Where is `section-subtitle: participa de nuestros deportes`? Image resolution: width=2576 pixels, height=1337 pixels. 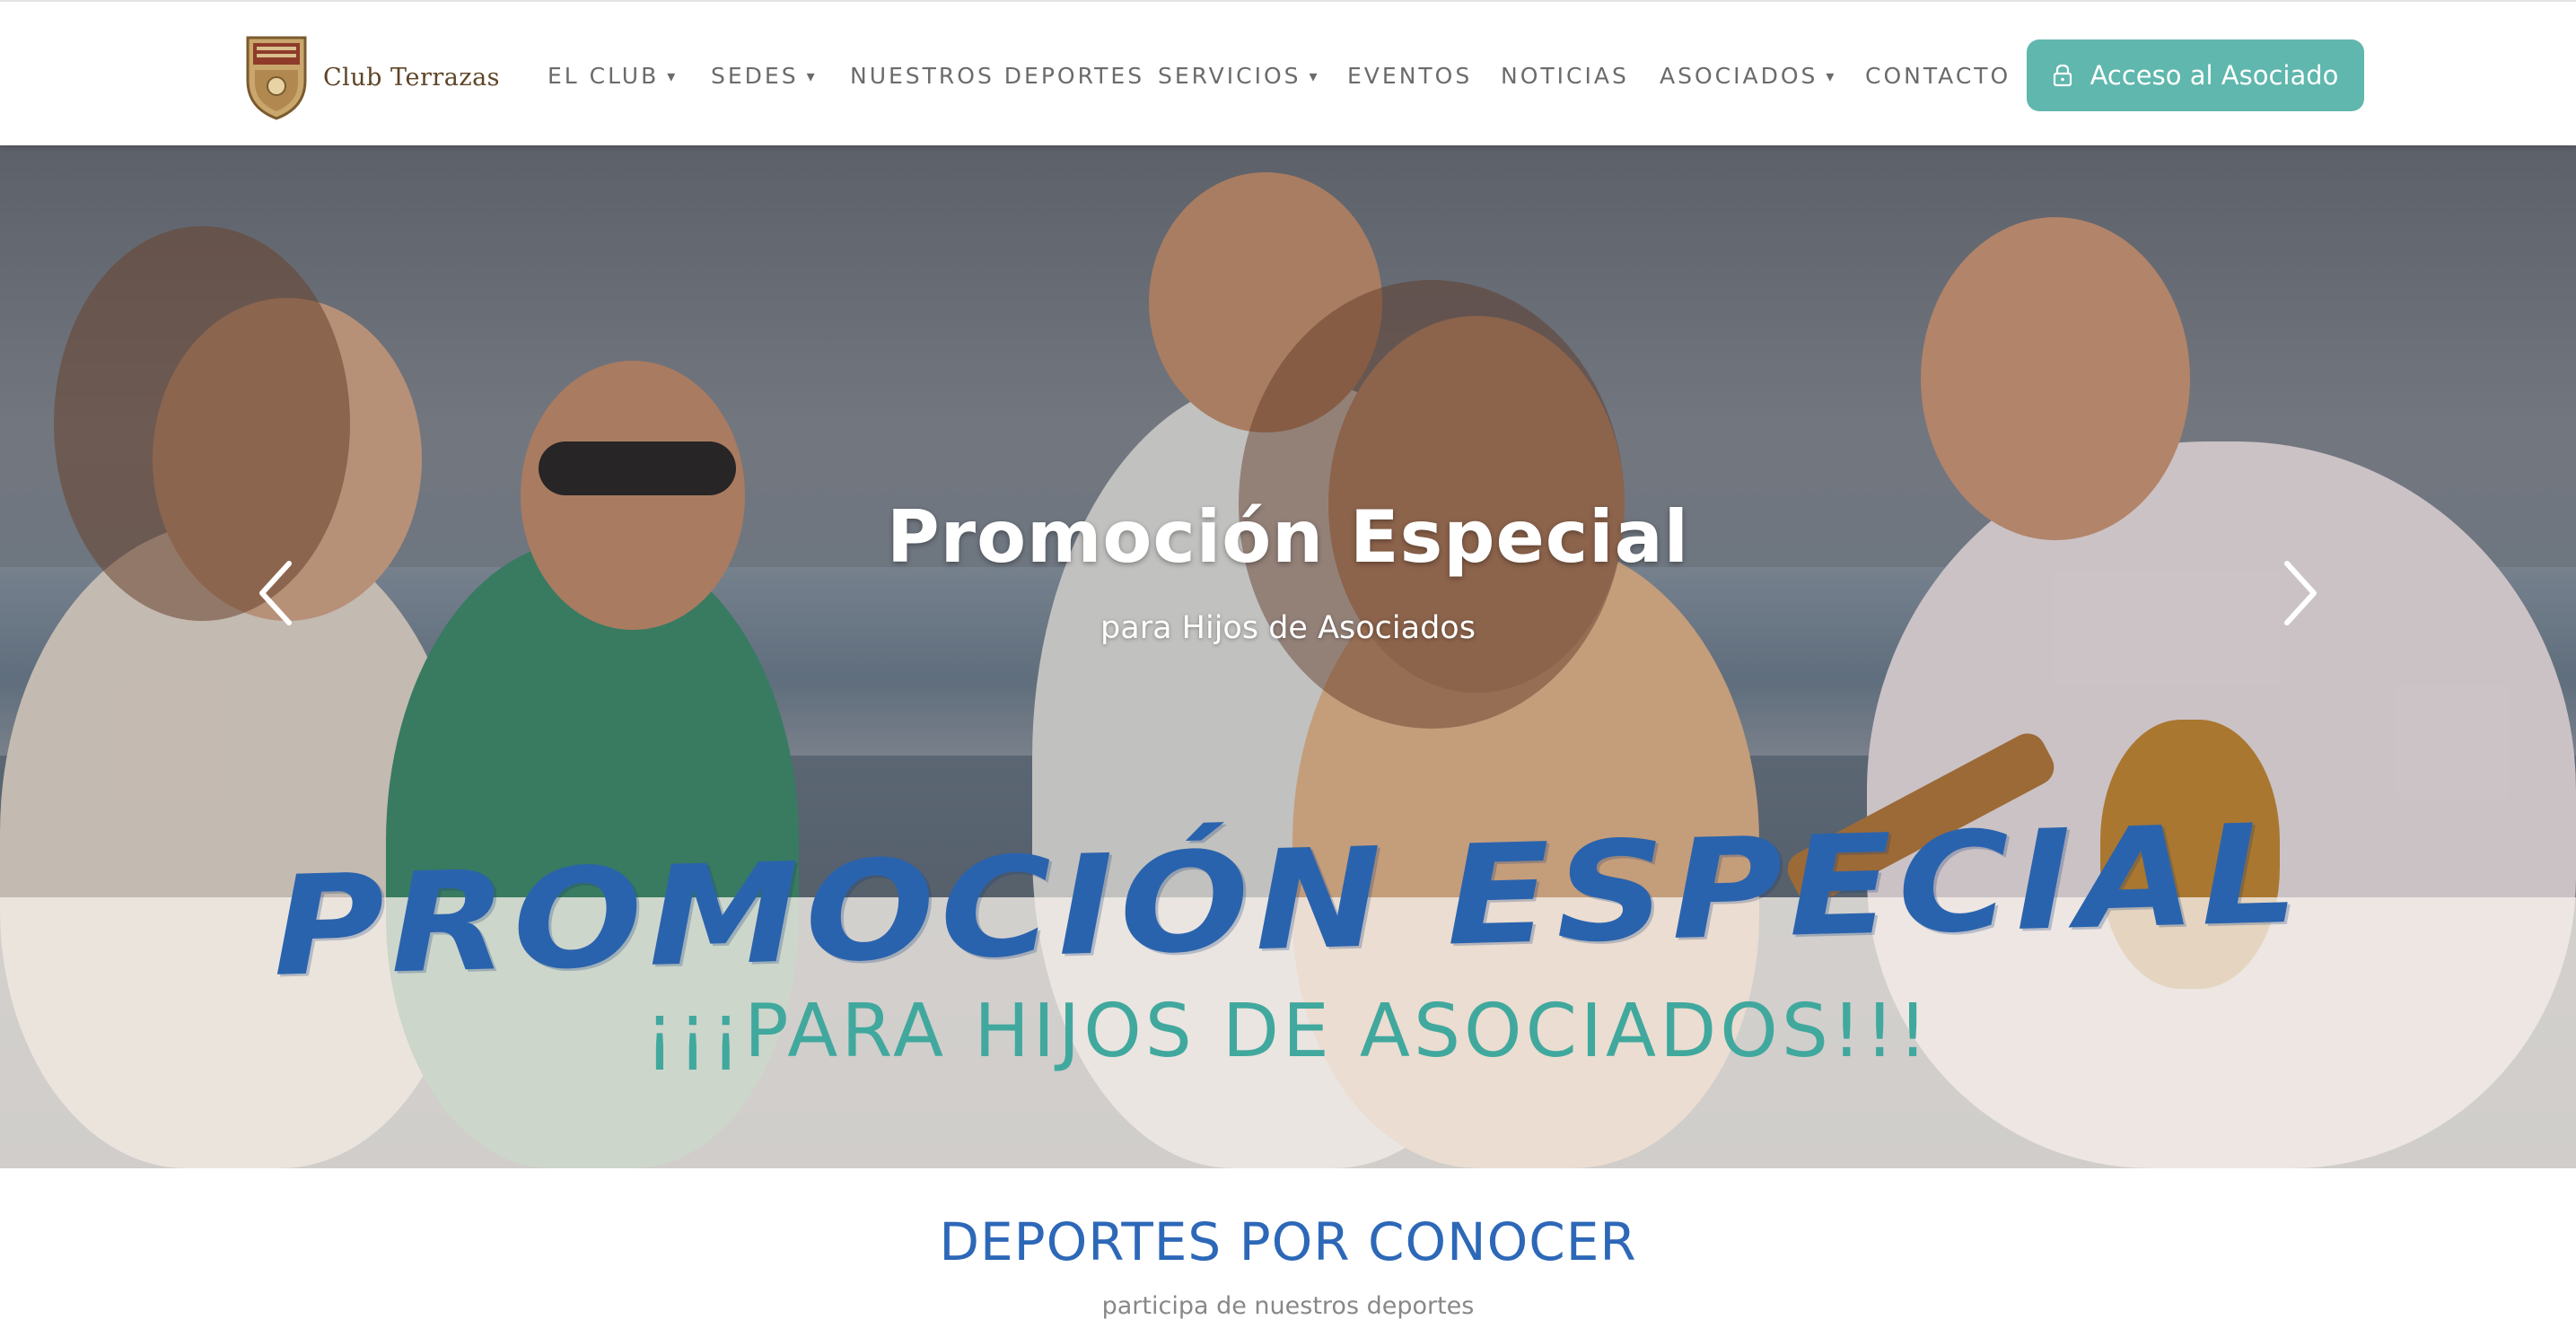 section-subtitle: participa de nuestros deportes is located at coordinates (1288, 1306).